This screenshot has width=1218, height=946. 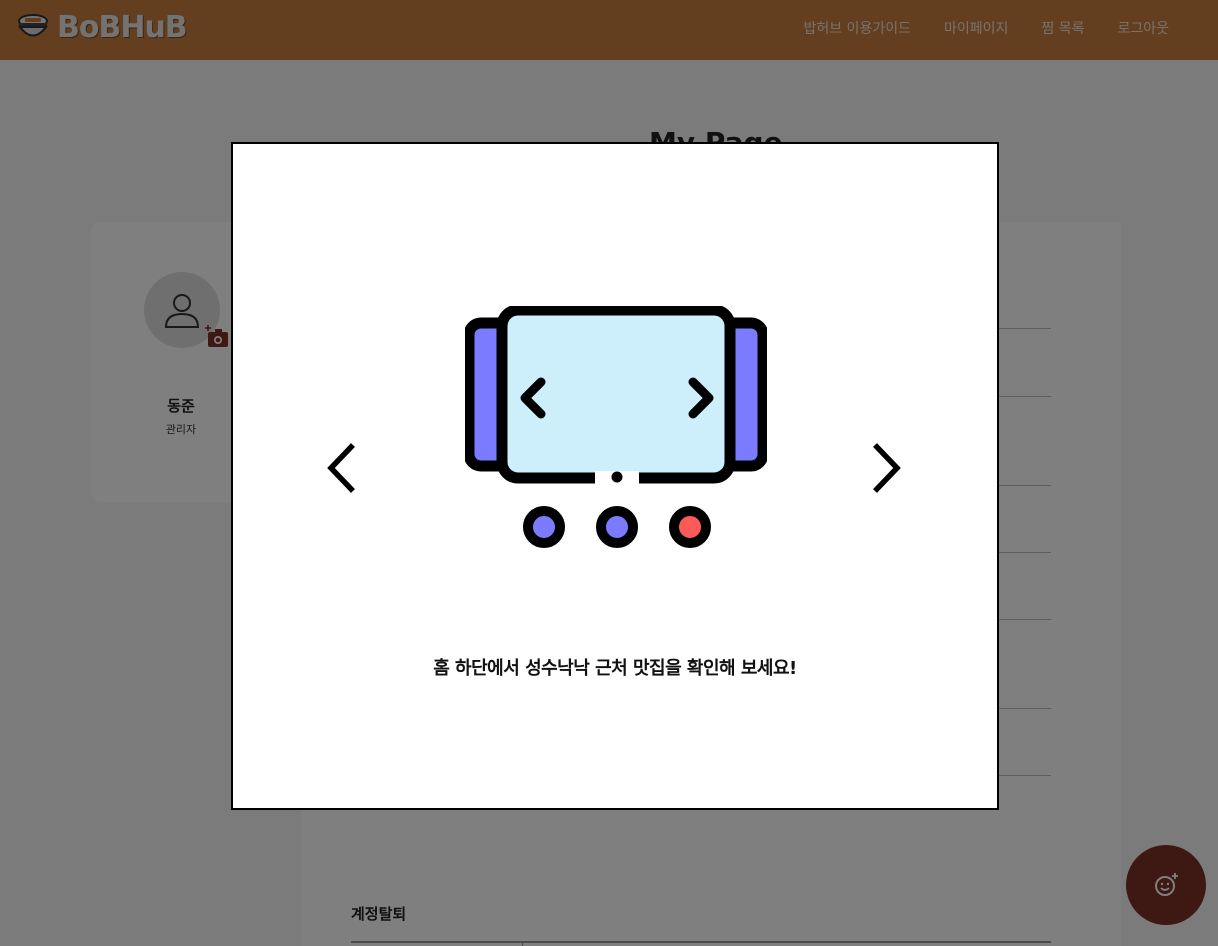 I want to click on chevron-right-icon, so click(x=887, y=468).